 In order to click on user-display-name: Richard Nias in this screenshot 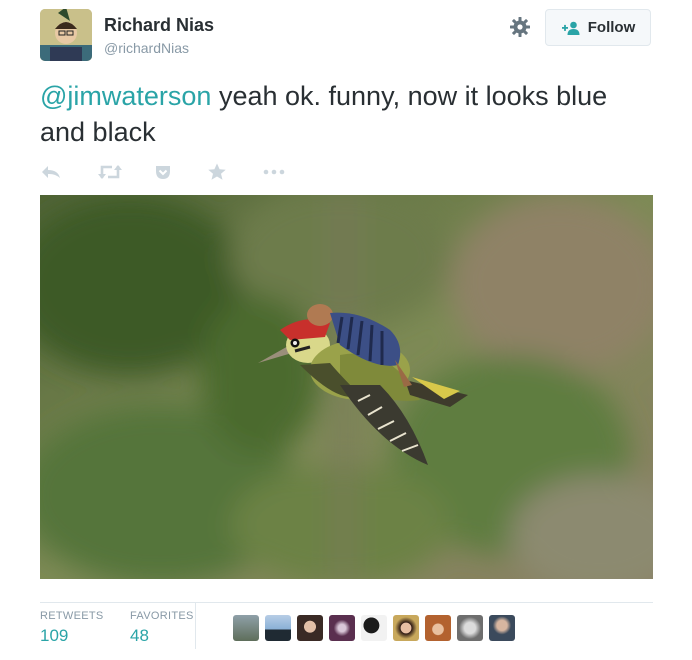, I will do `click(159, 25)`.